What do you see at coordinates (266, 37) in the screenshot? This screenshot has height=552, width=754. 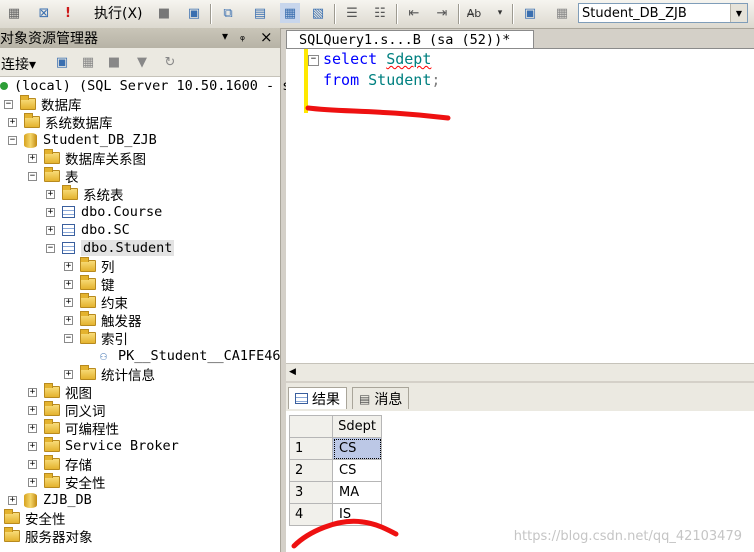 I see `close-icon: ×` at bounding box center [266, 37].